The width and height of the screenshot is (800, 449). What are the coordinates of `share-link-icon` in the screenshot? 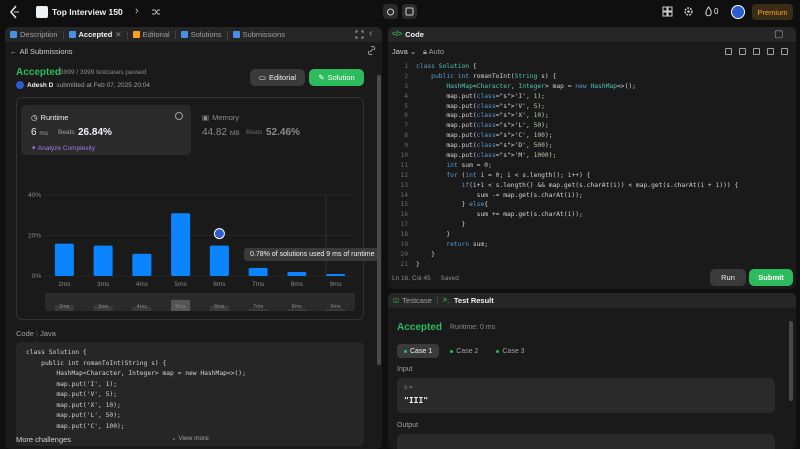 It's located at (371, 50).